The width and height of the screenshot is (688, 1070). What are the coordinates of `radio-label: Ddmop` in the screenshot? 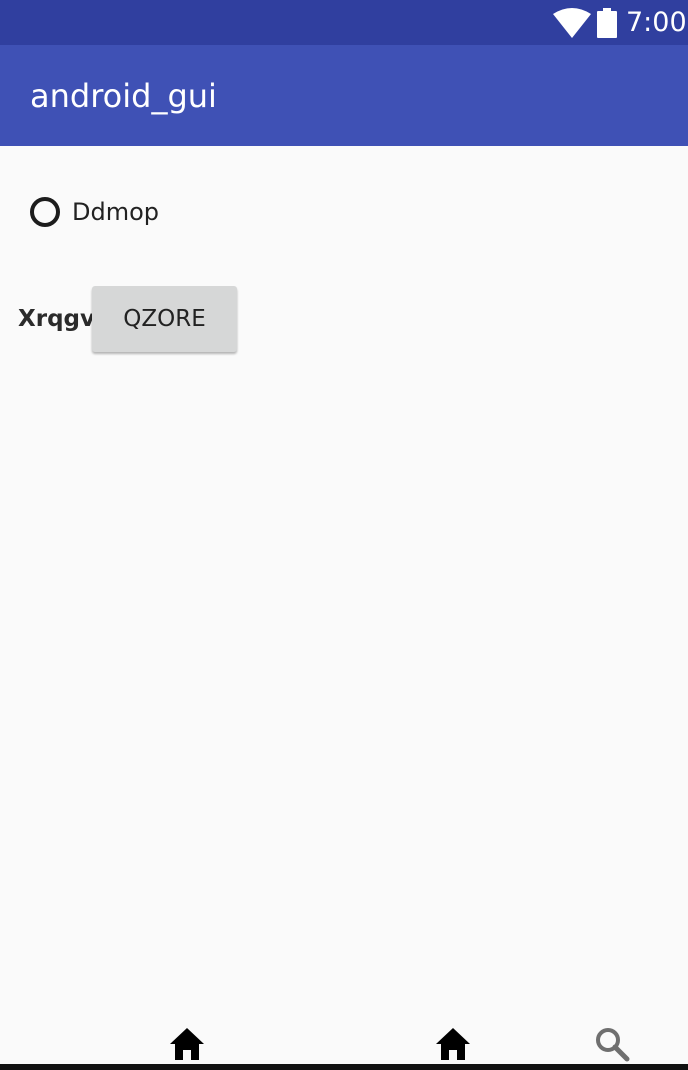 It's located at (116, 212).